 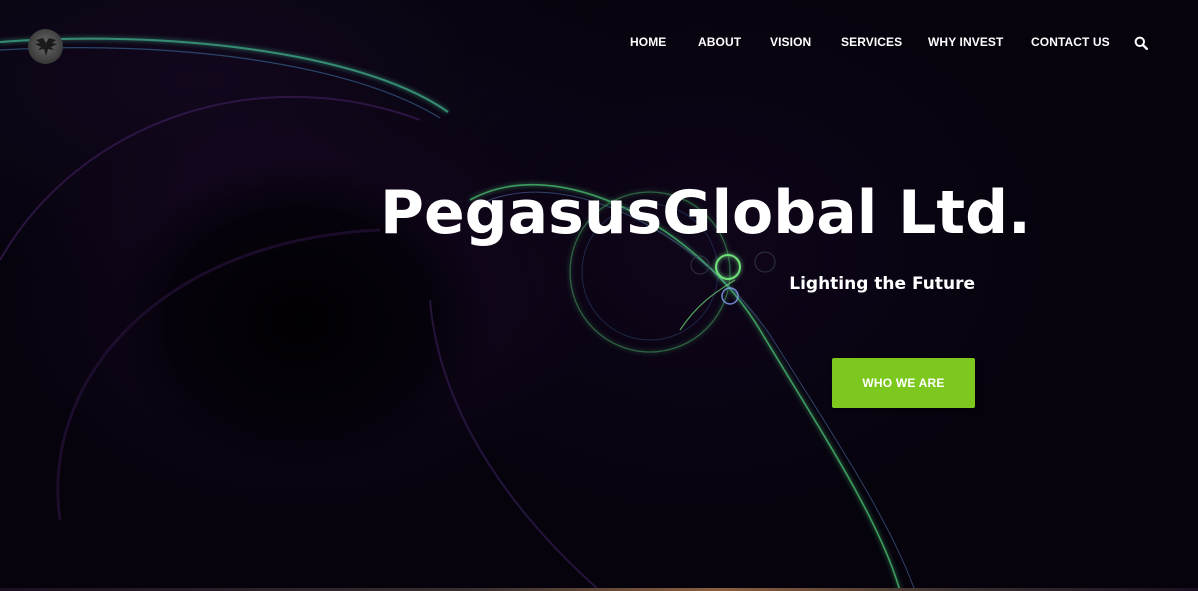 I want to click on nav-item-vision: VISION, so click(x=790, y=42).